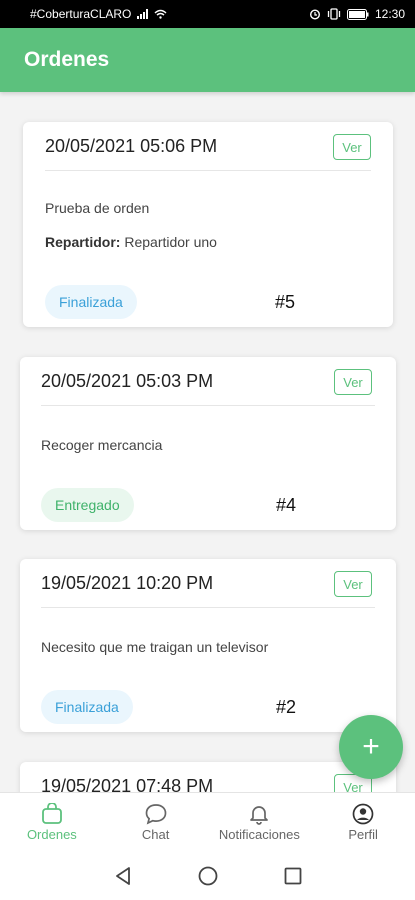 The image size is (415, 900). Describe the element at coordinates (51, 813) in the screenshot. I see `bag-icon` at that location.